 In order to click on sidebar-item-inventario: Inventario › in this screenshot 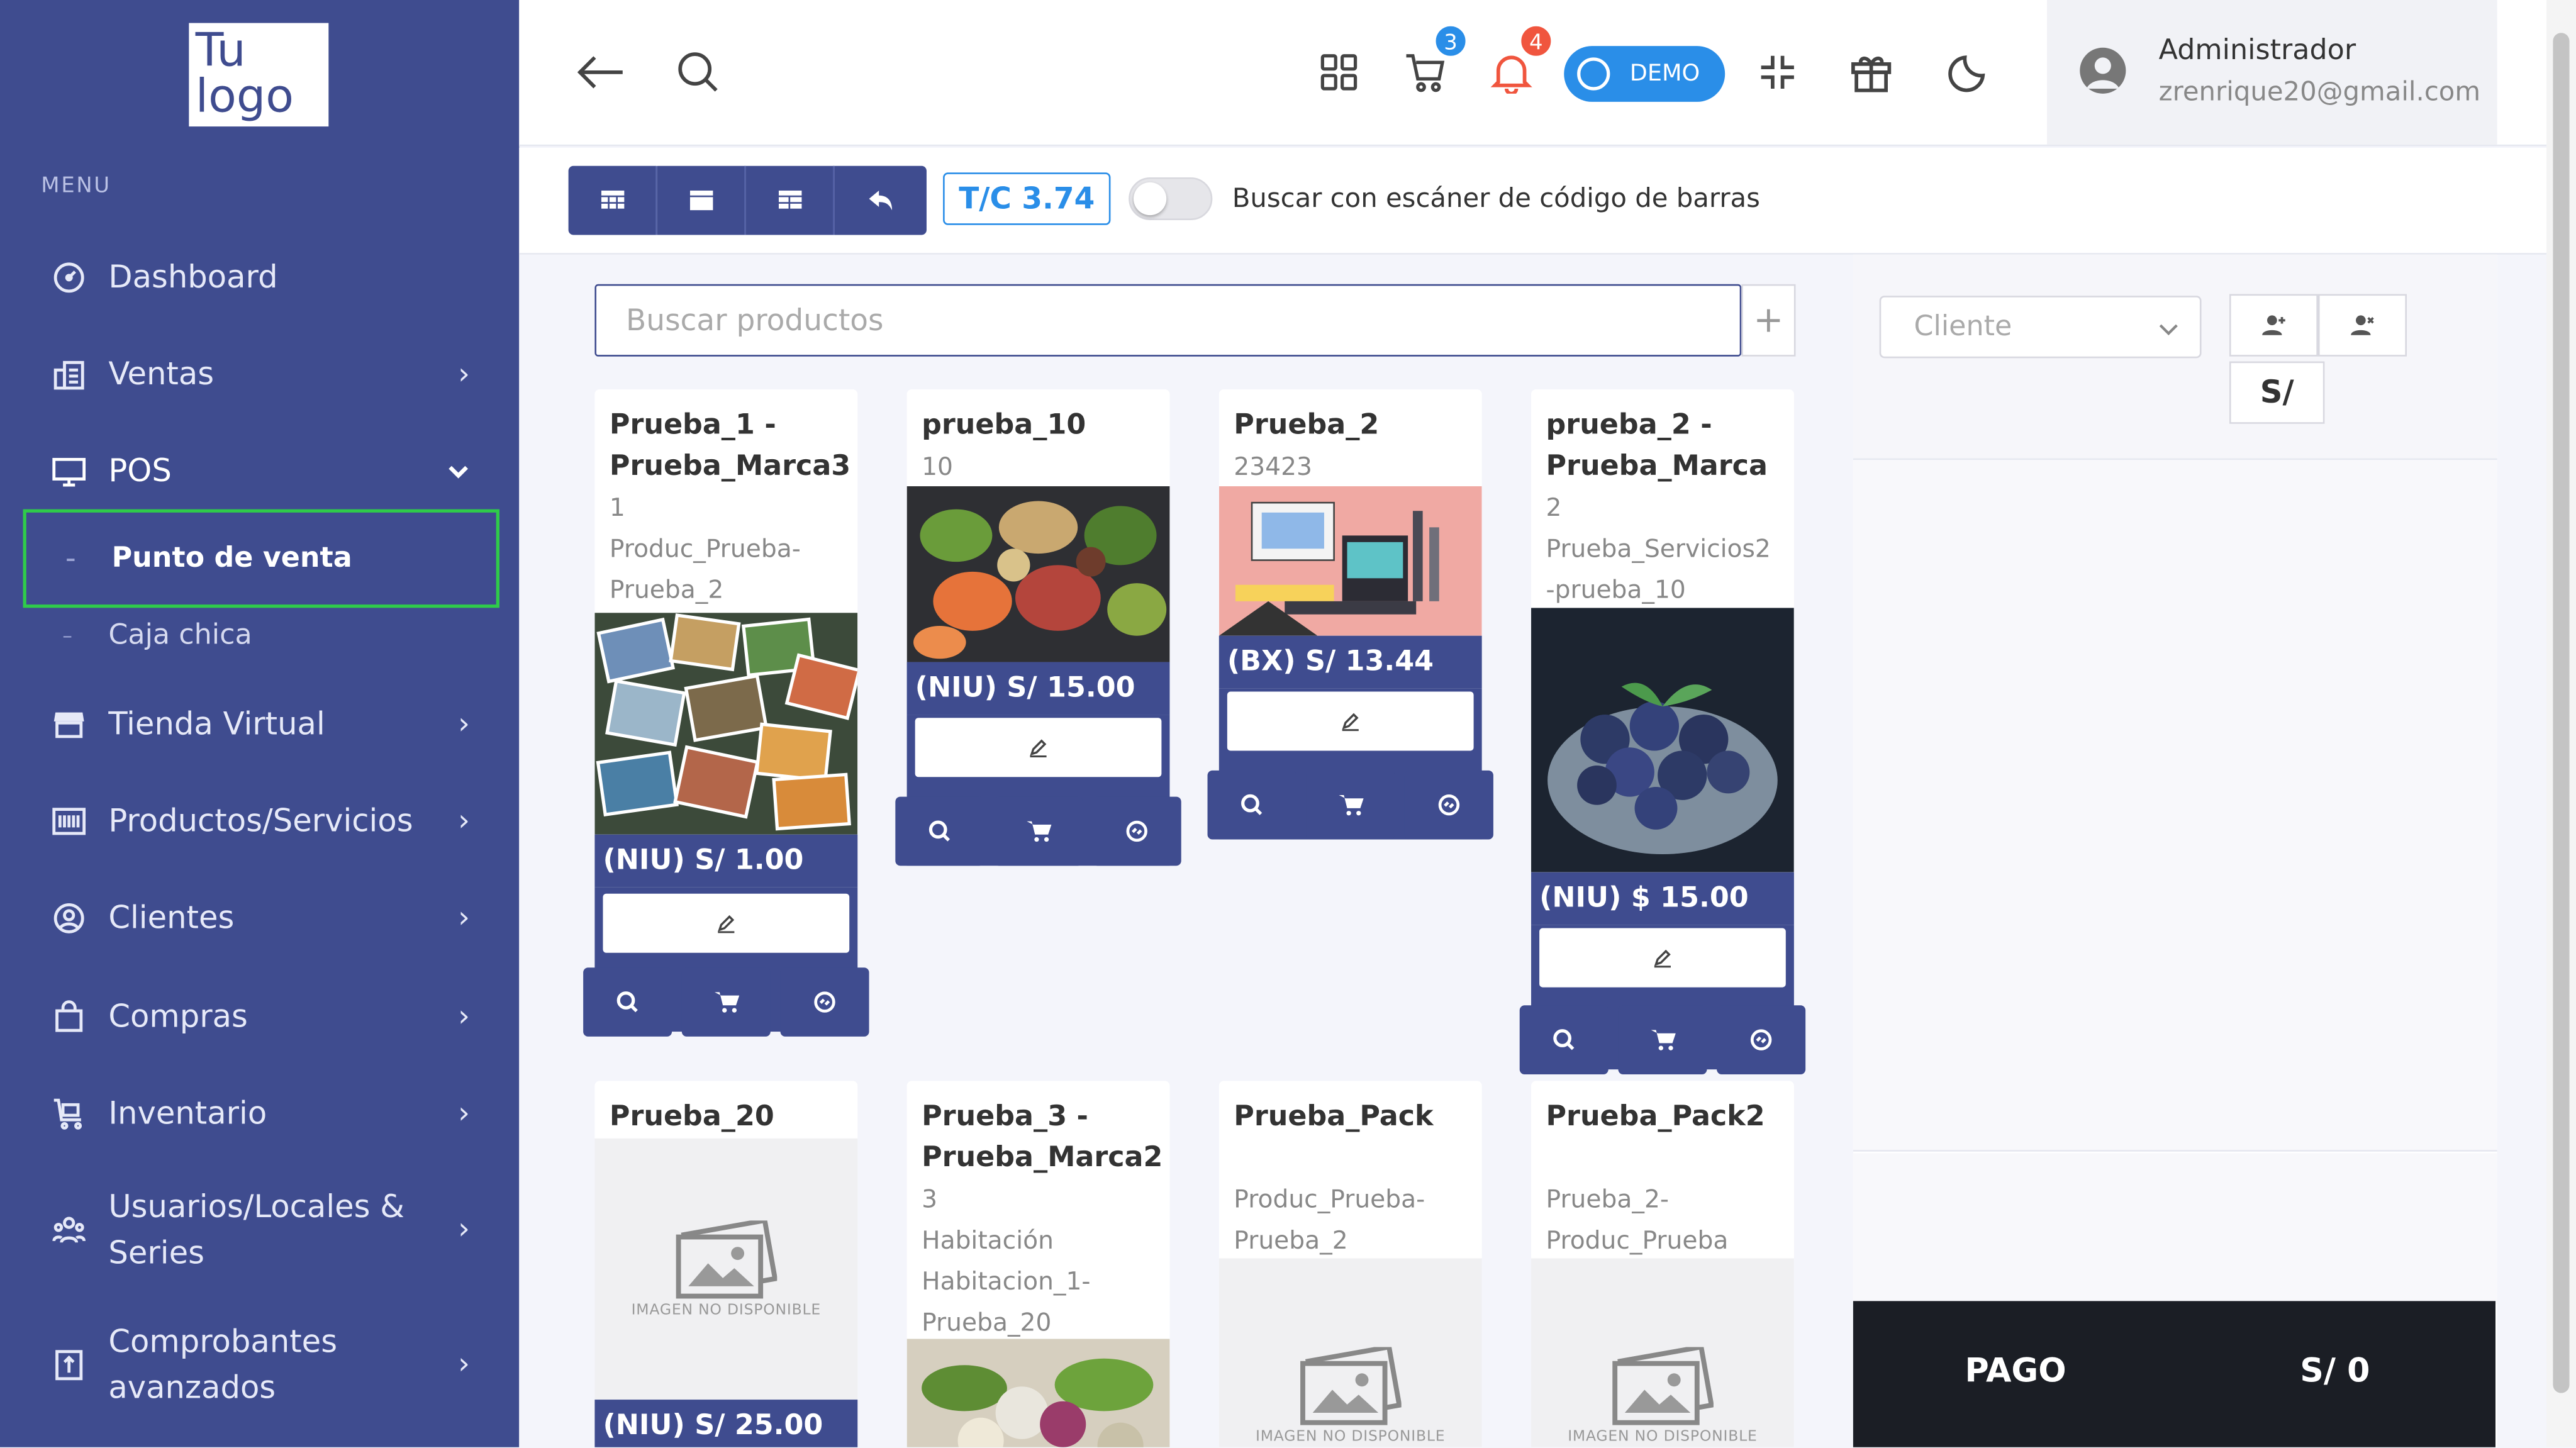, I will do `click(271, 1113)`.